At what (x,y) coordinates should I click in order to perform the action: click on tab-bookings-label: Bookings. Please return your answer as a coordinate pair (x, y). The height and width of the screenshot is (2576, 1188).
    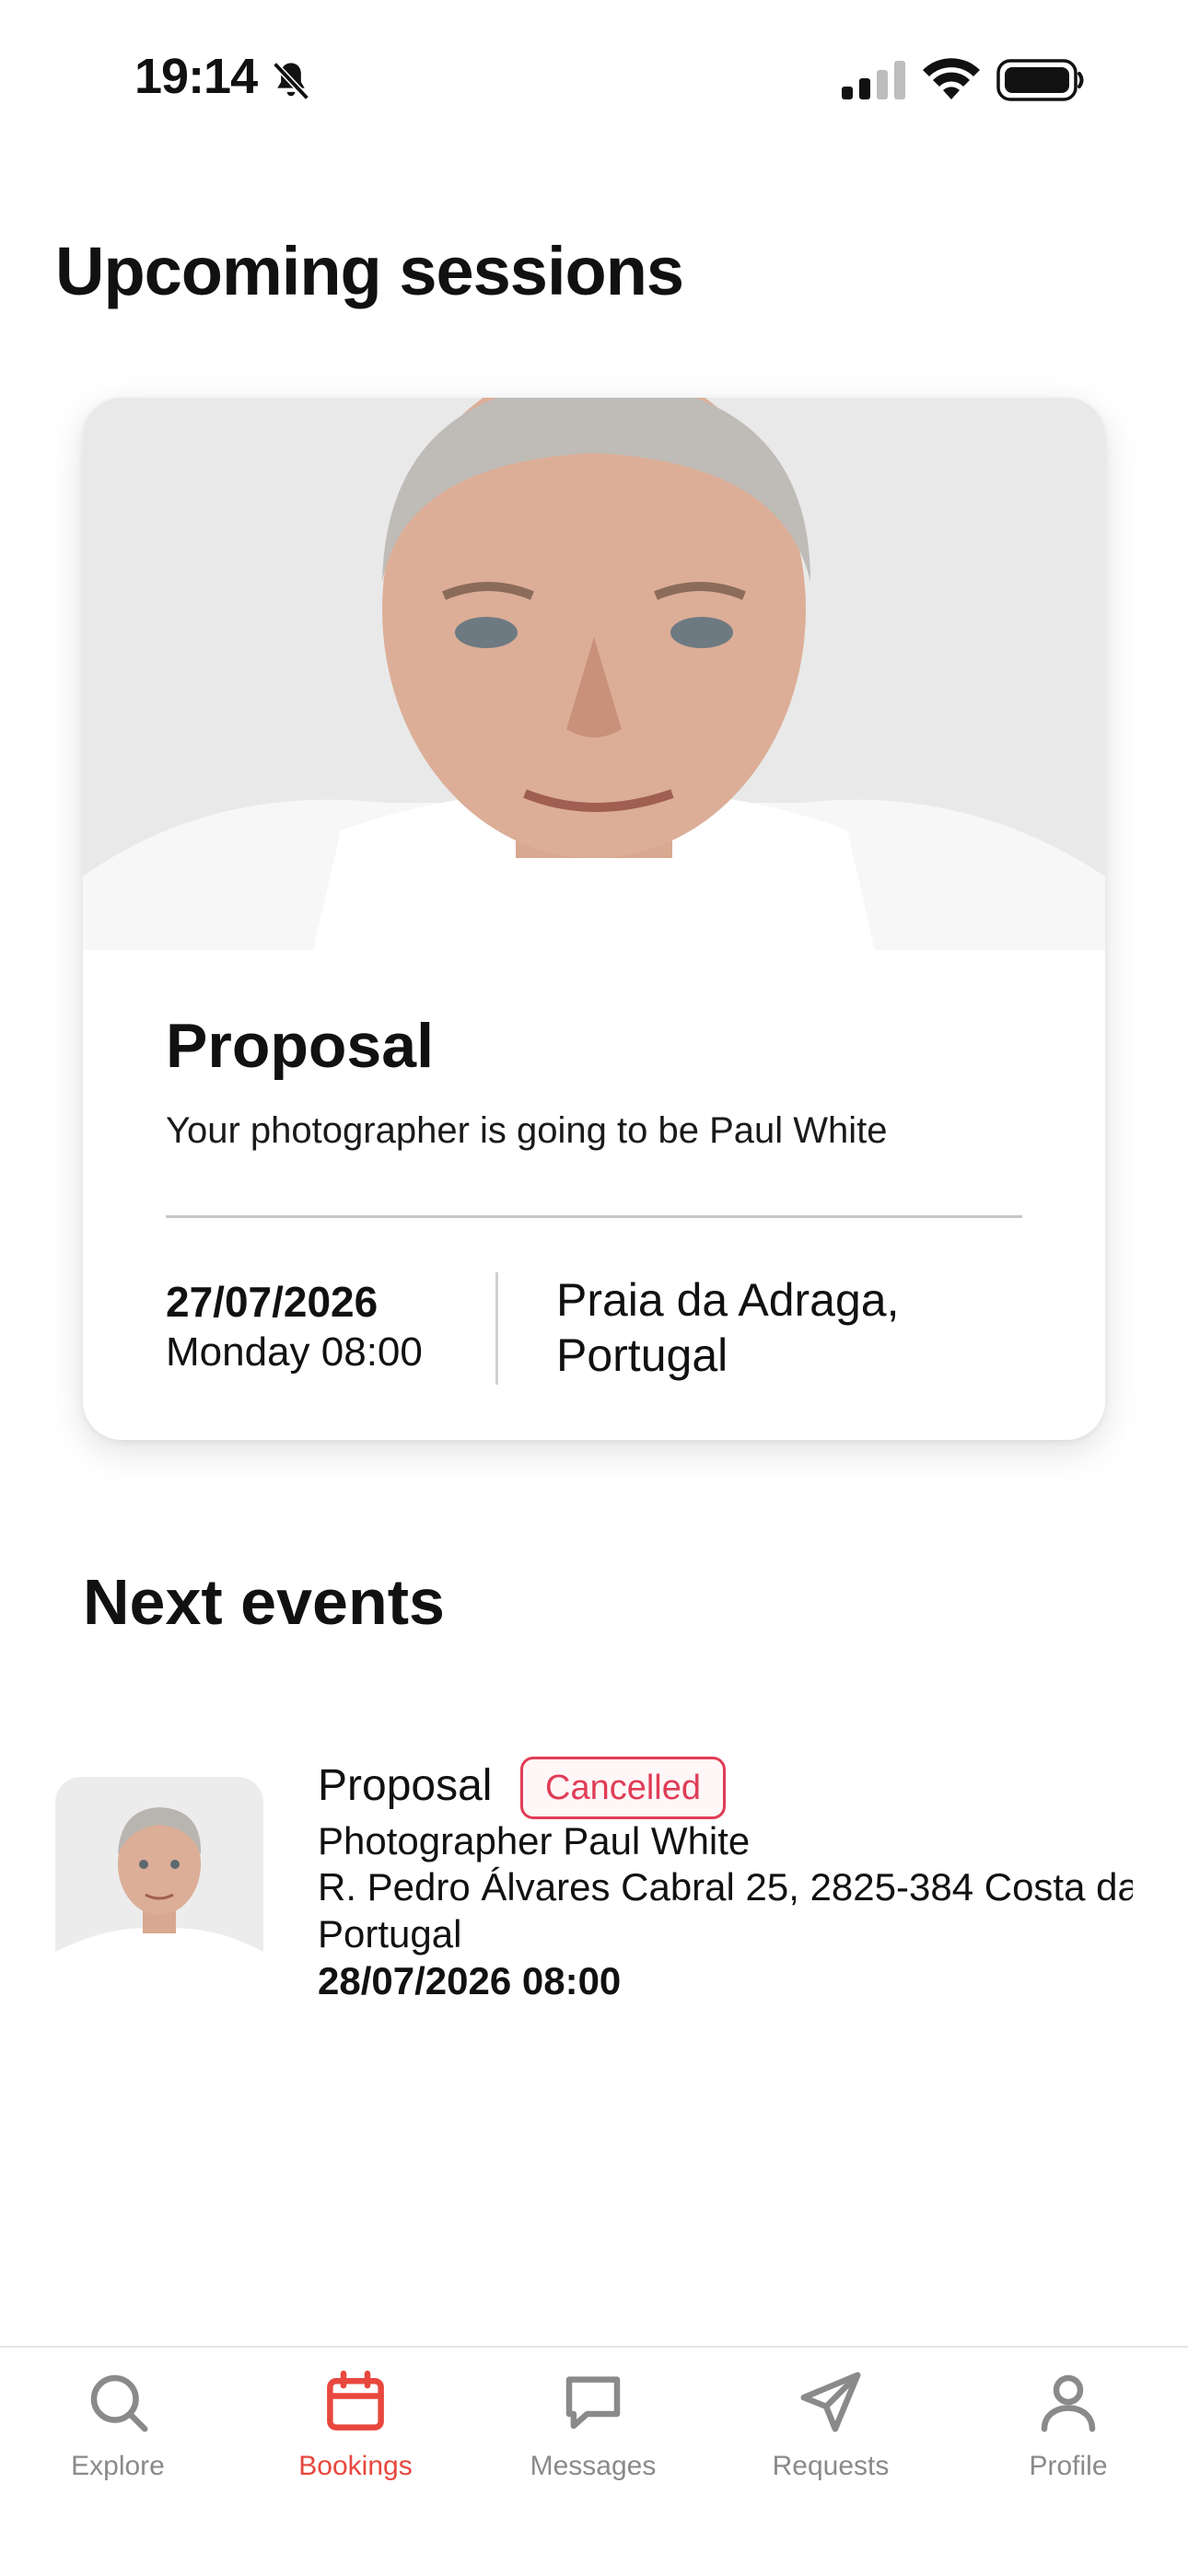
    Looking at the image, I should click on (355, 2466).